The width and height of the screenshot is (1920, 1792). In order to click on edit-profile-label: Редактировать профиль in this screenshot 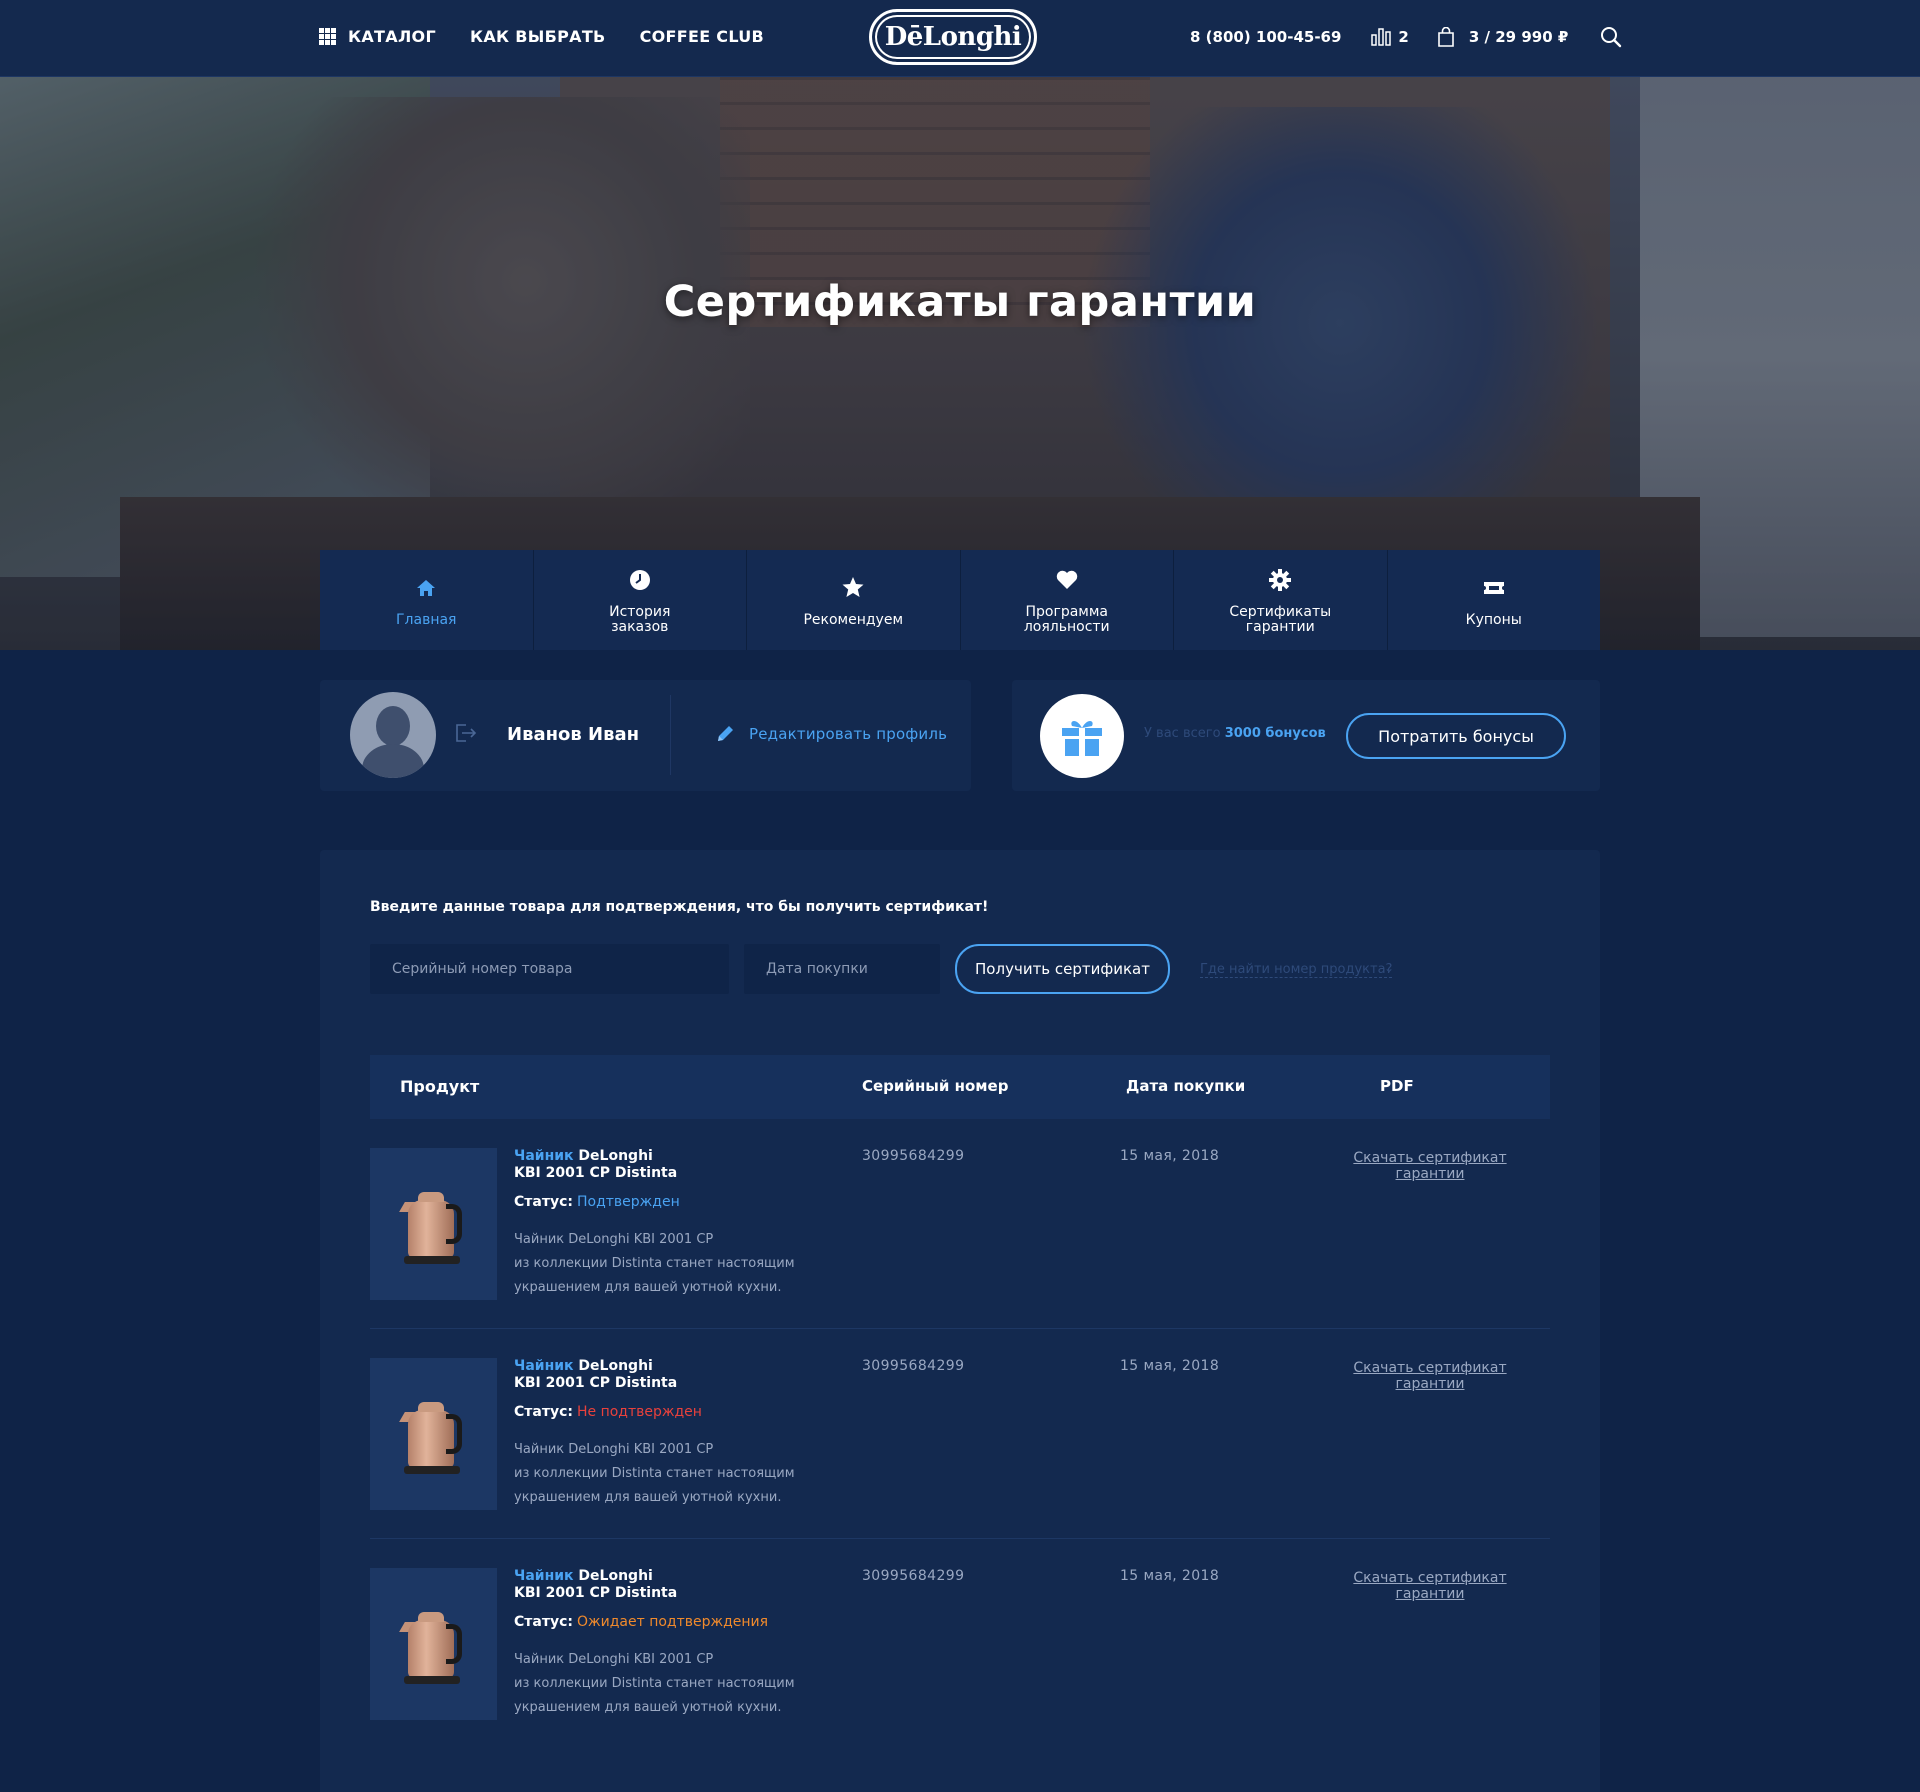, I will do `click(848, 734)`.